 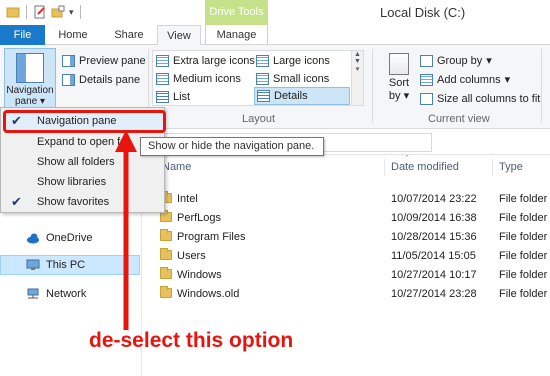 What do you see at coordinates (460, 60) in the screenshot?
I see `group-by-label: Group by` at bounding box center [460, 60].